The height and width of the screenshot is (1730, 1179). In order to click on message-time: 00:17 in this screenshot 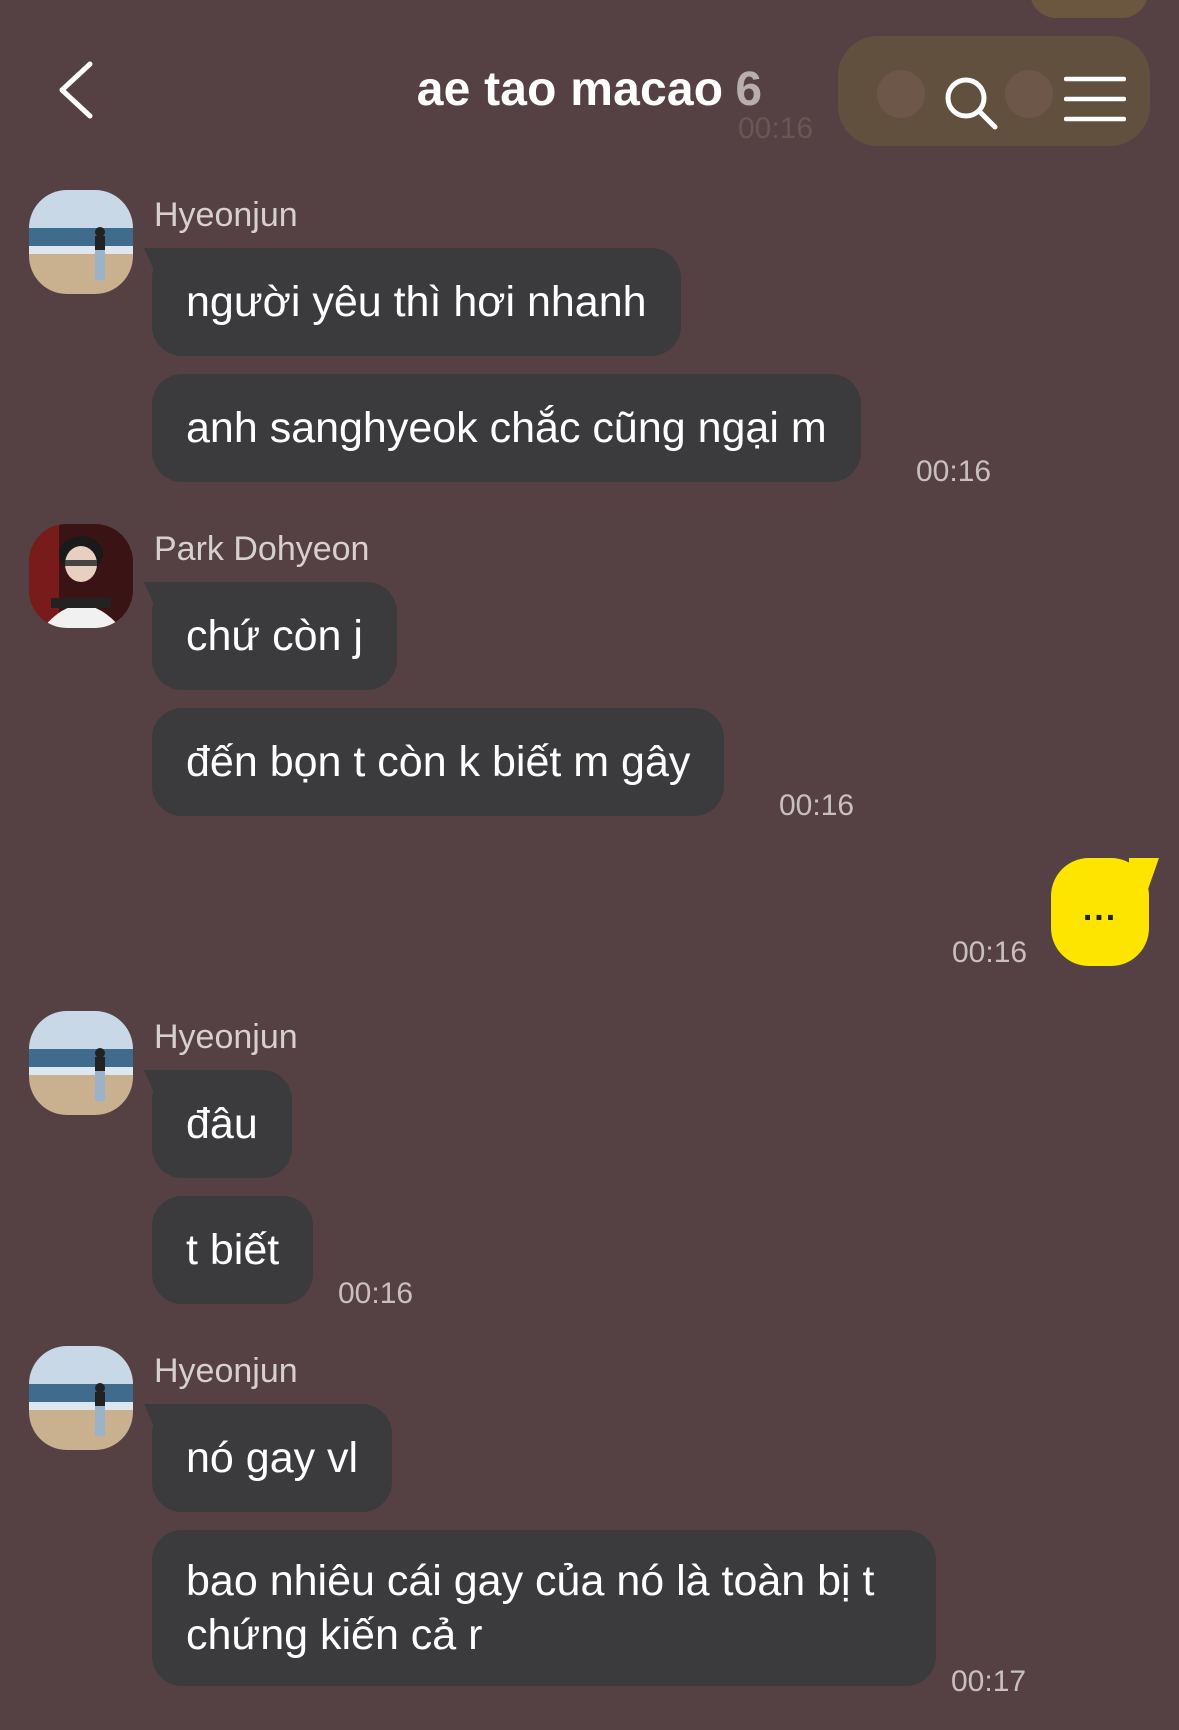, I will do `click(989, 1681)`.